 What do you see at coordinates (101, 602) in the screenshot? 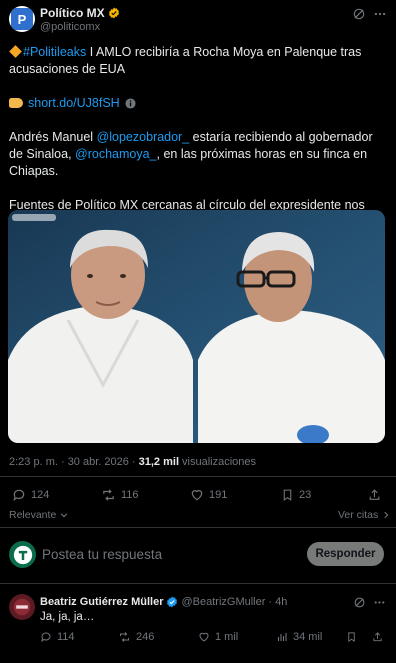
I see `reply-author-name: Beatriz Gutiérrez Müller` at bounding box center [101, 602].